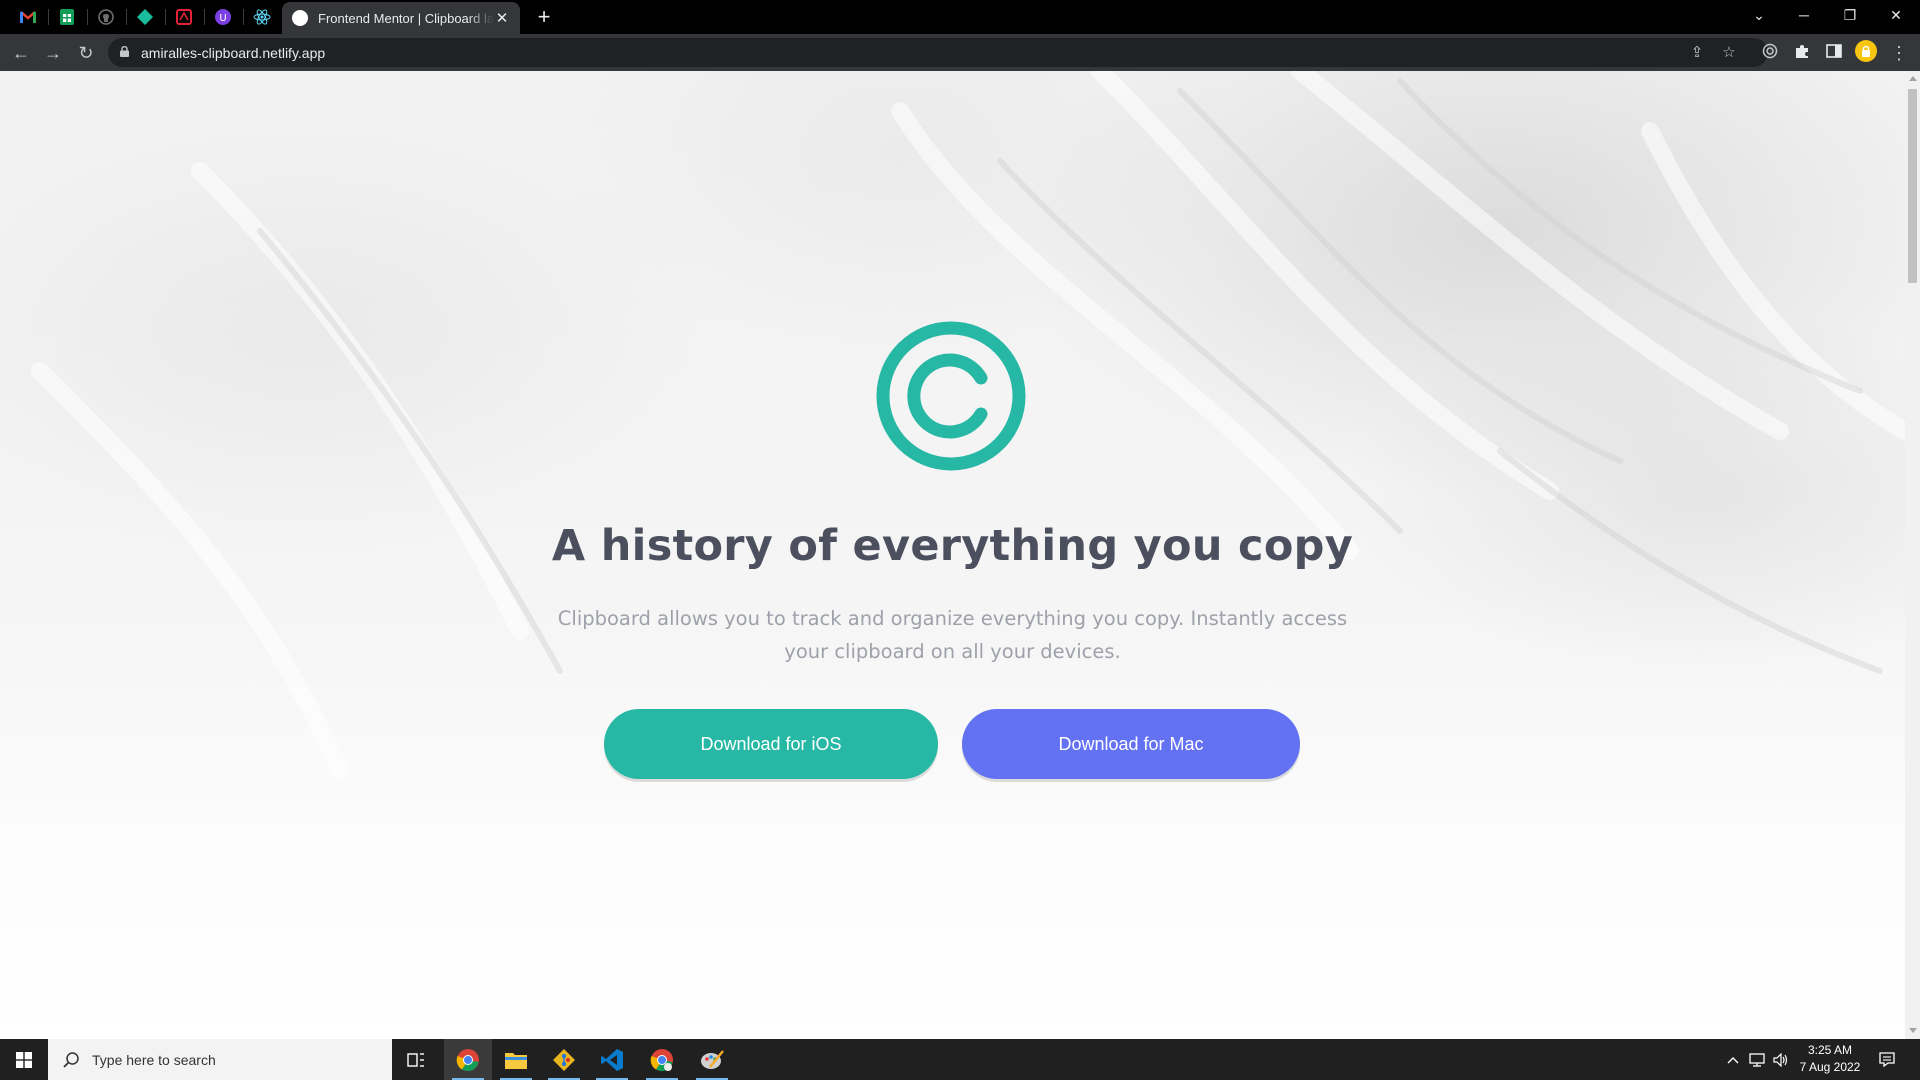 Image resolution: width=1920 pixels, height=1080 pixels. What do you see at coordinates (1830, 1067) in the screenshot?
I see `clock-date: 7 Aug 2022` at bounding box center [1830, 1067].